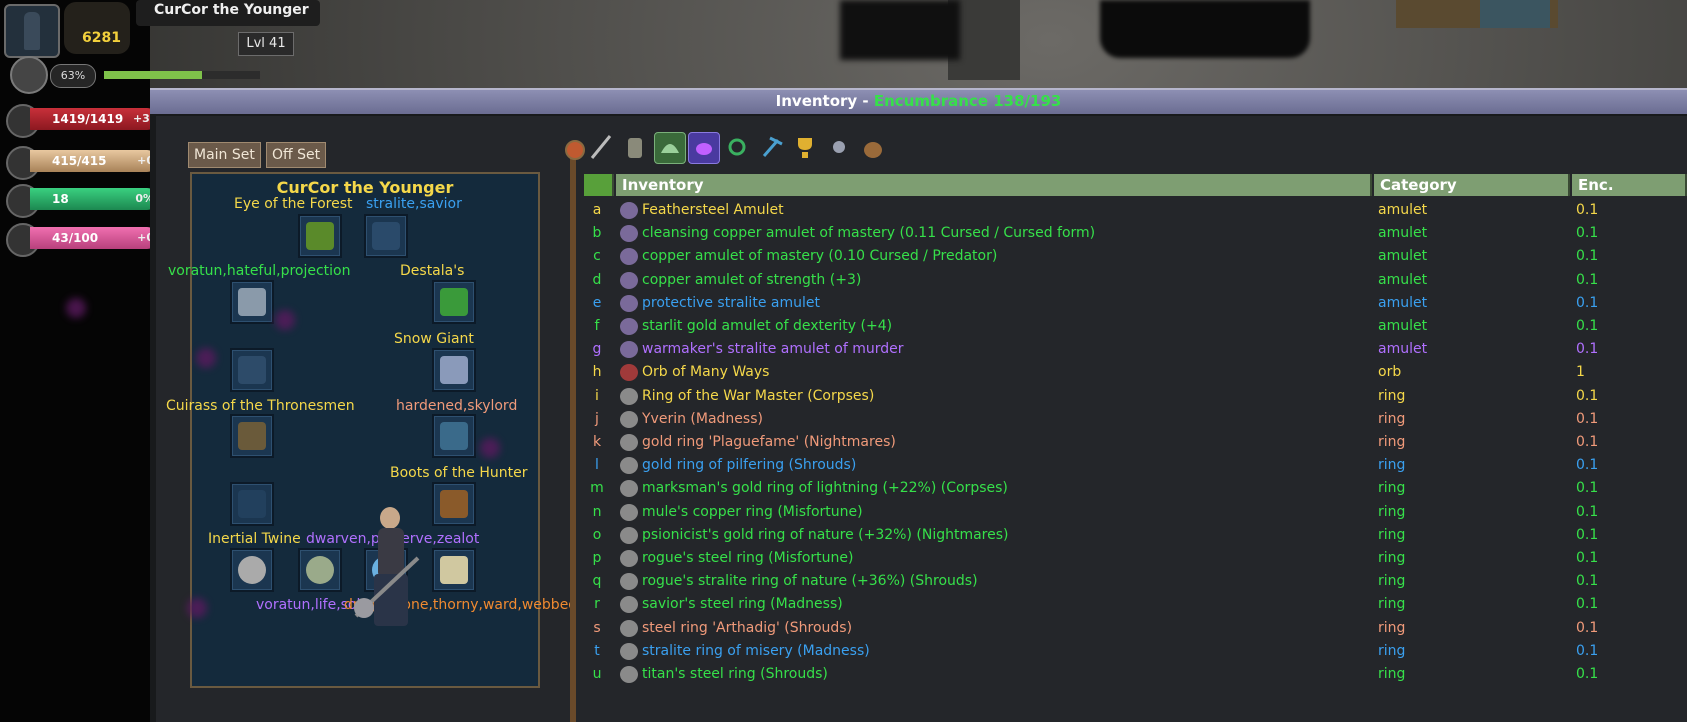 The height and width of the screenshot is (722, 1687). I want to click on table-row: l gold ring of pilfering (Shrouds) ring 0.1, so click(1135, 465).